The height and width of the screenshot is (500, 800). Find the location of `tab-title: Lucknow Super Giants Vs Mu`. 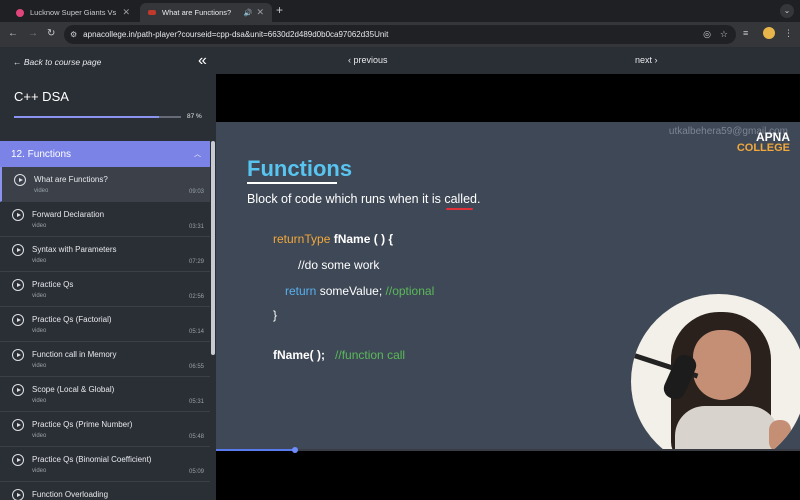

tab-title: Lucknow Super Giants Vs Mu is located at coordinates (74, 12).